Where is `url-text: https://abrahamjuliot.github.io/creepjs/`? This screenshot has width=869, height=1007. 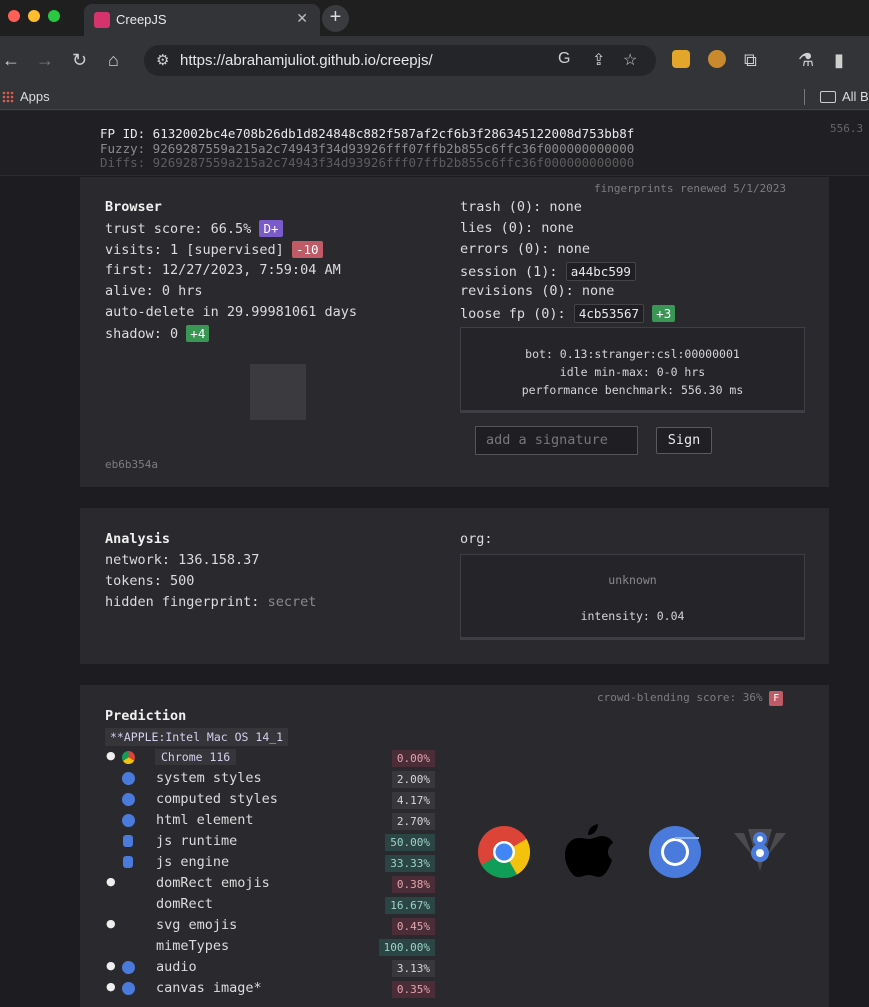 url-text: https://abrahamjuliot.github.io/creepjs/ is located at coordinates (306, 60).